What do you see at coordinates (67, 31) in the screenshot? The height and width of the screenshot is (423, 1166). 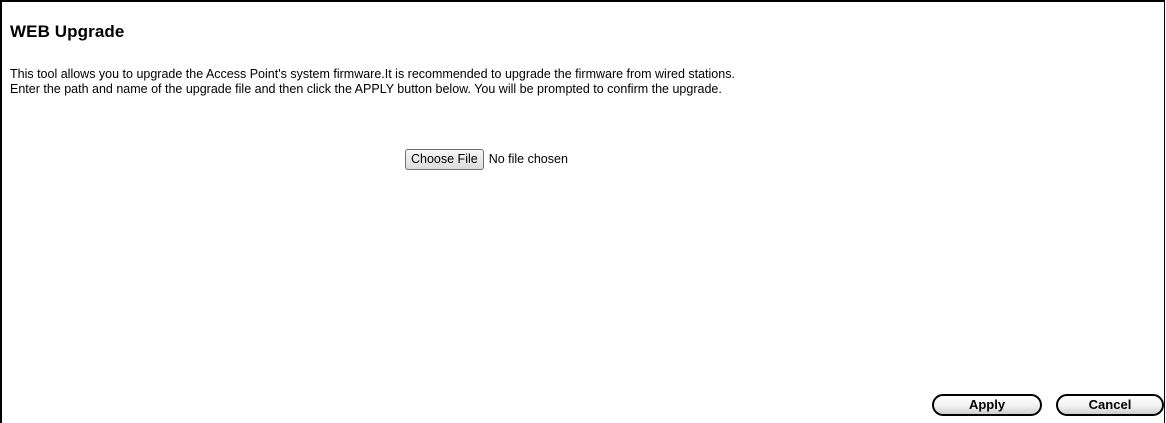 I see `page-title: WEB Upgrade` at bounding box center [67, 31].